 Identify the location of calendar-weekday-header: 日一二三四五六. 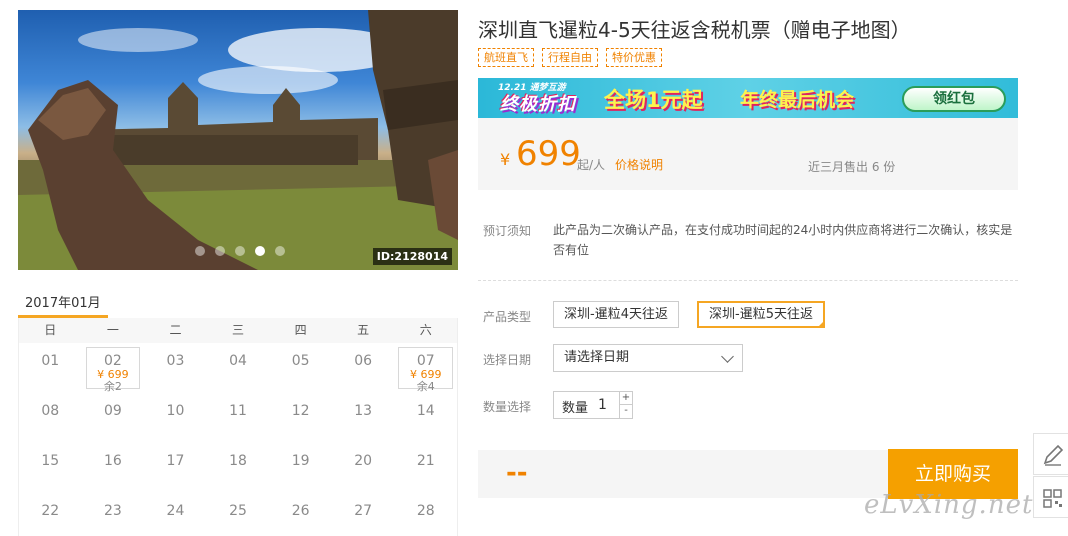
(238, 330).